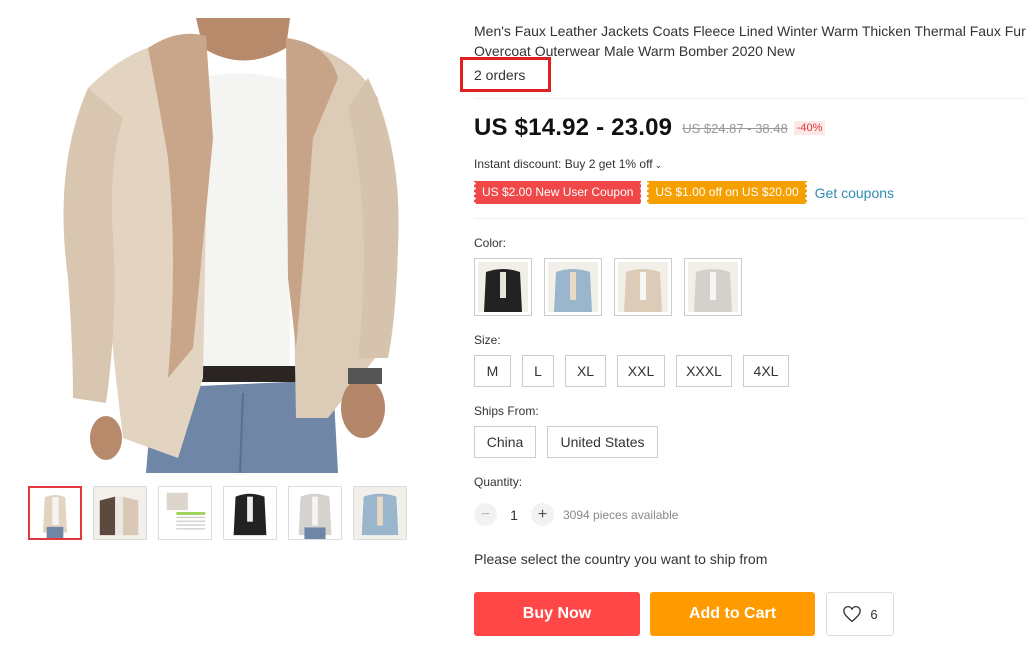 This screenshot has height=669, width=1035. I want to click on size-label: Size:, so click(487, 340).